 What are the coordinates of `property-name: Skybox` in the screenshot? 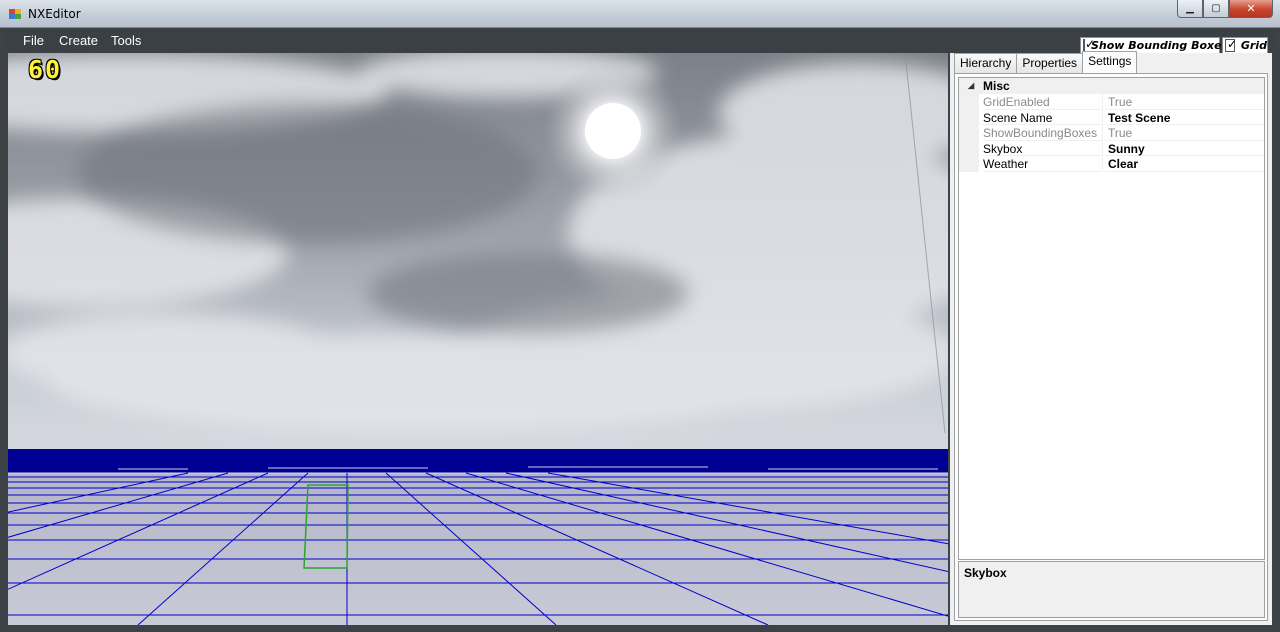 It's located at (1043, 148).